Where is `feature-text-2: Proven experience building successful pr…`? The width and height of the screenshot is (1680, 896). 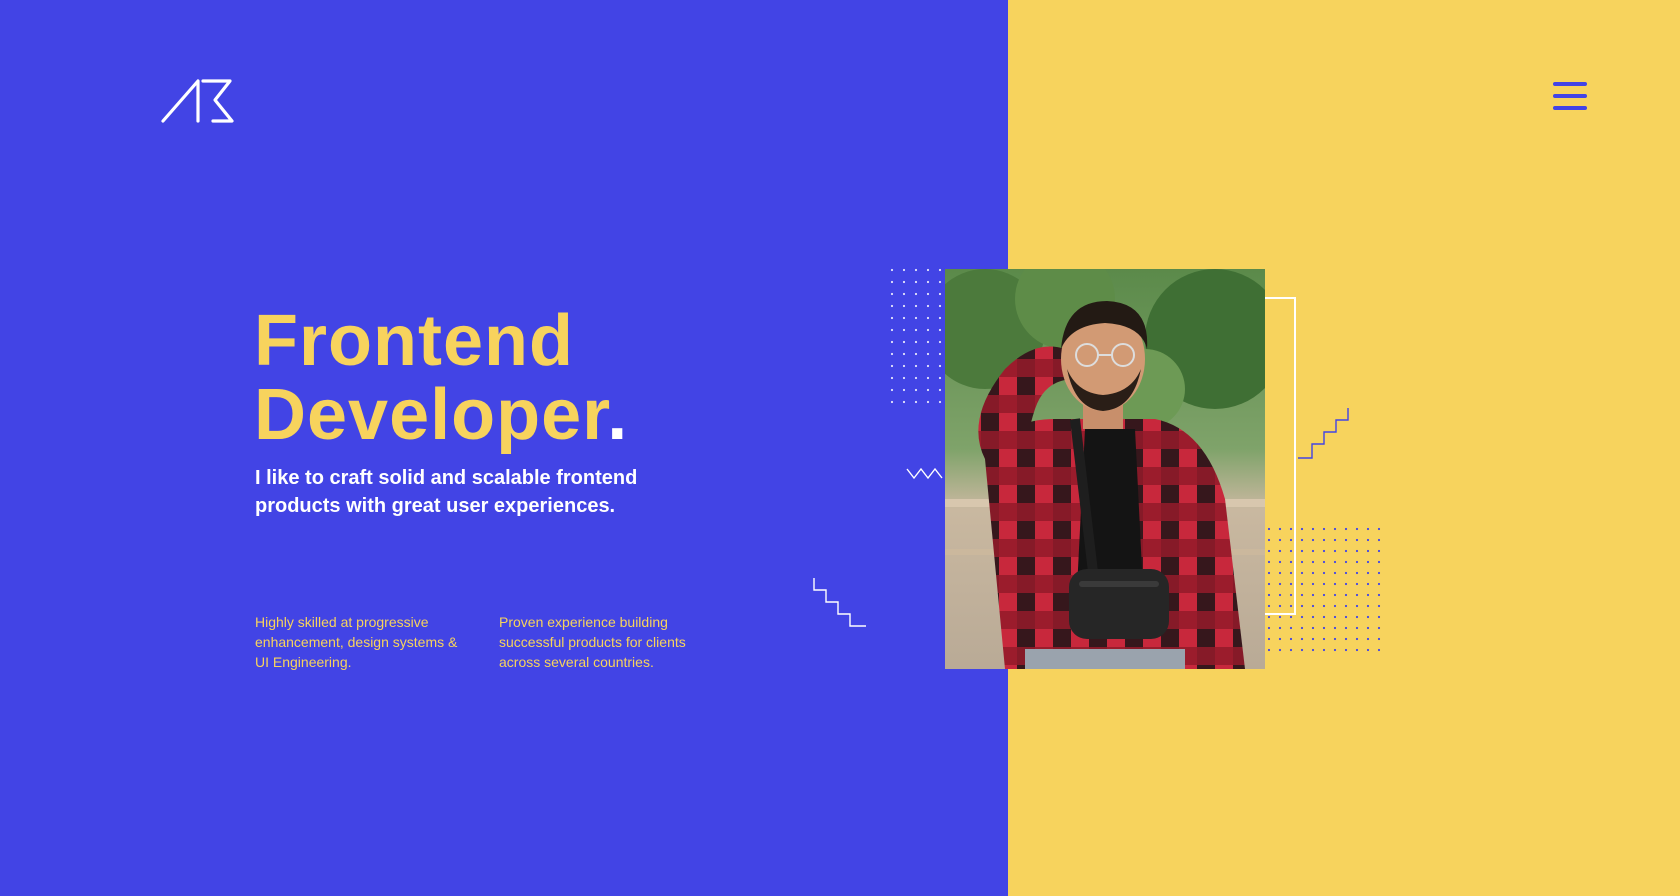
feature-text-2: Proven experience building successful pr… is located at coordinates (592, 642).